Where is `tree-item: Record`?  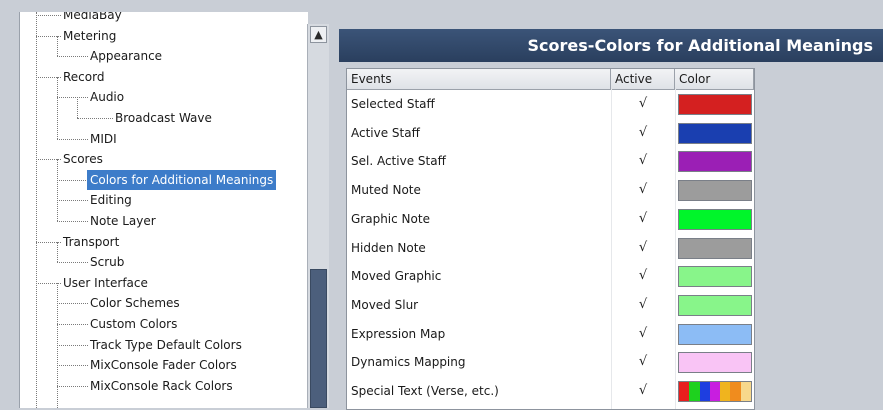 tree-item: Record is located at coordinates (164, 77).